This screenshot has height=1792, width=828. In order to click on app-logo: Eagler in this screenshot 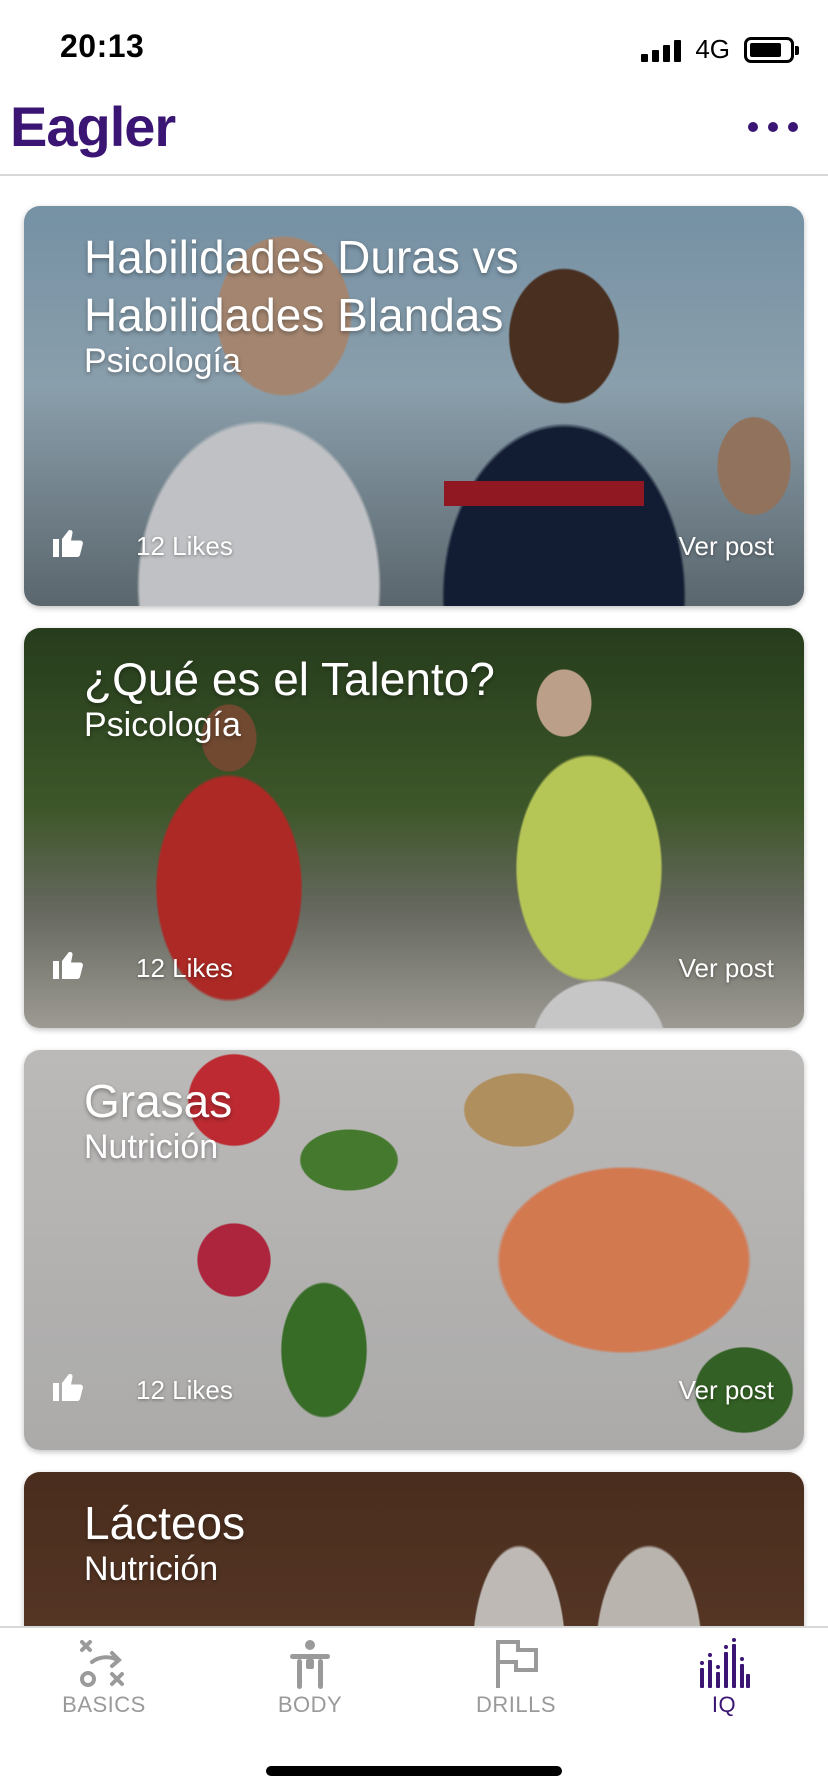, I will do `click(93, 126)`.